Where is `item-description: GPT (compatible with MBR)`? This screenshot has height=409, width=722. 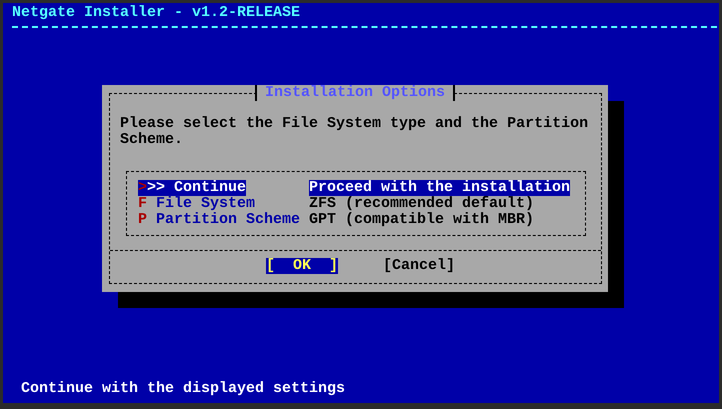
item-description: GPT (compatible with MBR) is located at coordinates (421, 220).